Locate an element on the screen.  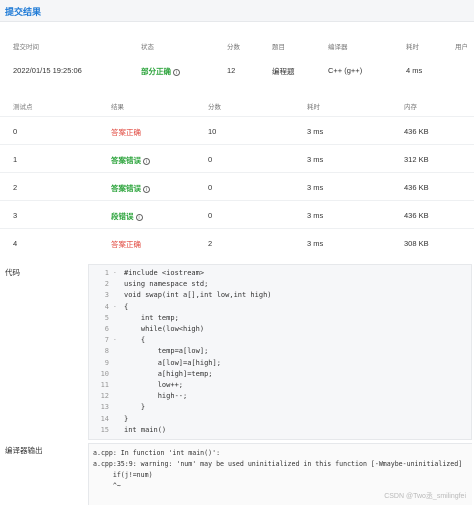
tc-memory: 308 KB is located at coordinates (416, 243).